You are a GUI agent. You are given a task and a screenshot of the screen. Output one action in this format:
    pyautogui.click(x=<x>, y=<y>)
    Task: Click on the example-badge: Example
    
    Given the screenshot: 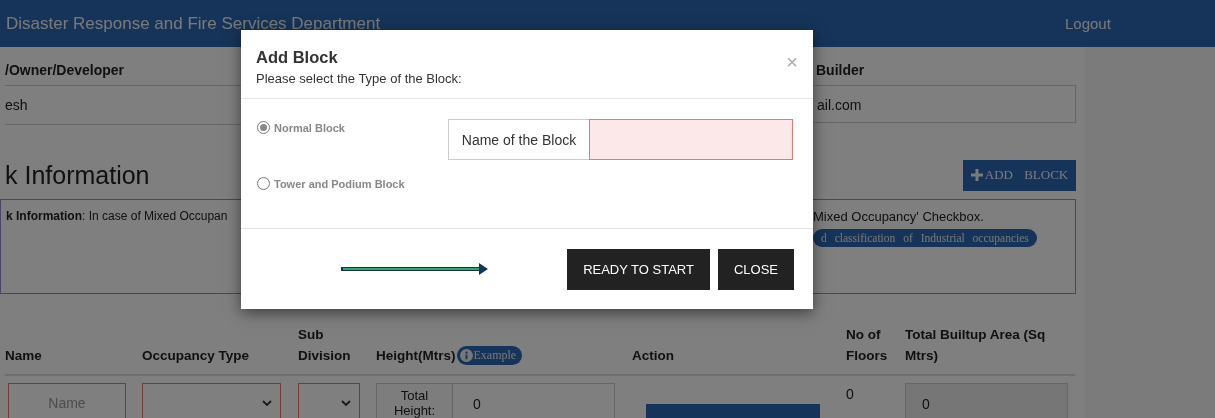 What is the action you would take?
    pyautogui.click(x=489, y=355)
    